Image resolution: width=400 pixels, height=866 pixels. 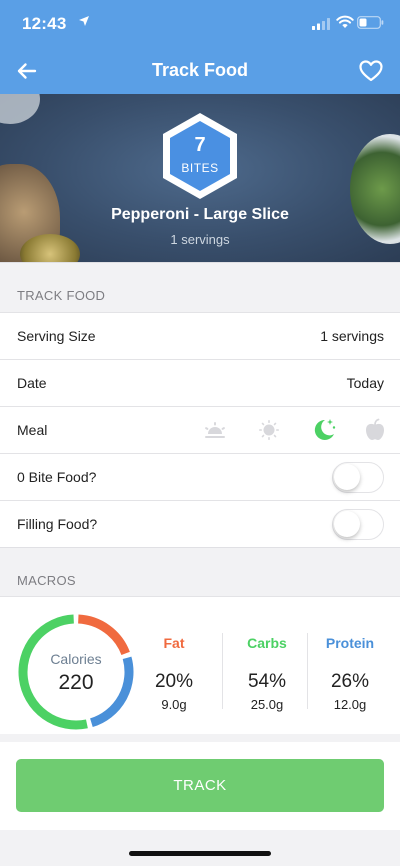 I want to click on macro-protein: Protein 26% 12.0g, so click(x=350, y=673).